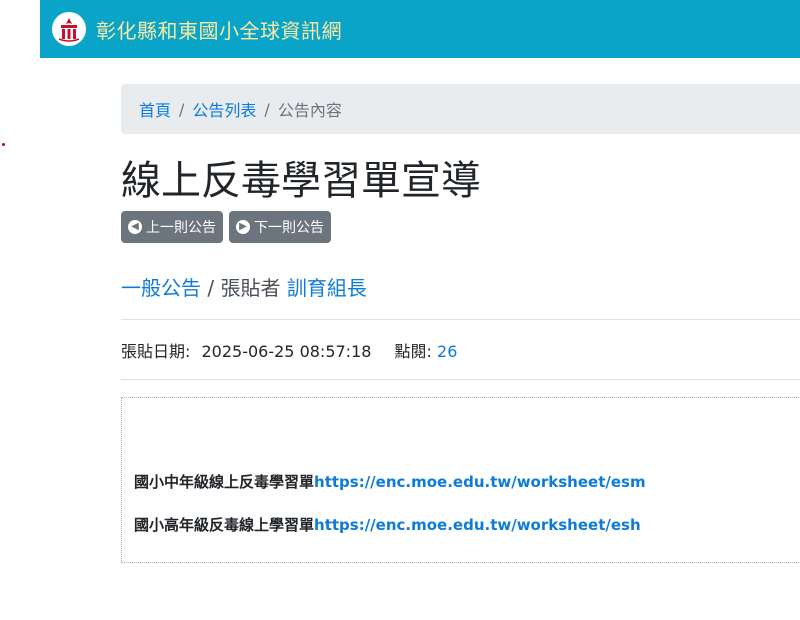  What do you see at coordinates (327, 288) in the screenshot?
I see `poster-link: 訓育組長` at bounding box center [327, 288].